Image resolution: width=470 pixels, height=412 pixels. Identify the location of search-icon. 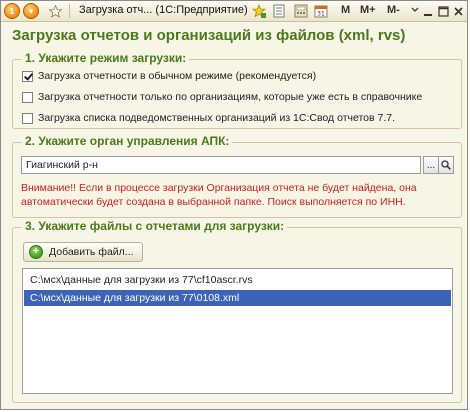
(446, 165).